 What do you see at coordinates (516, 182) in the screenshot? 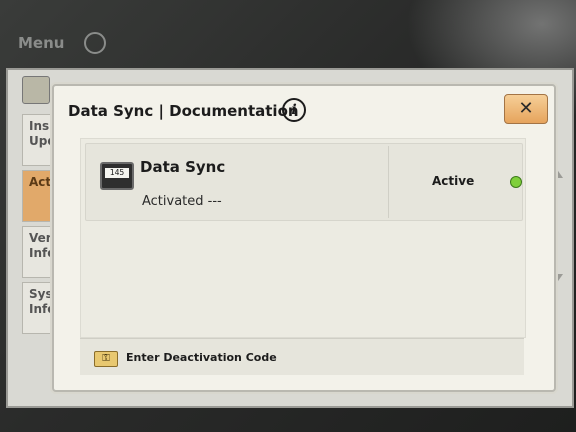
I see `status-indicator-icon` at bounding box center [516, 182].